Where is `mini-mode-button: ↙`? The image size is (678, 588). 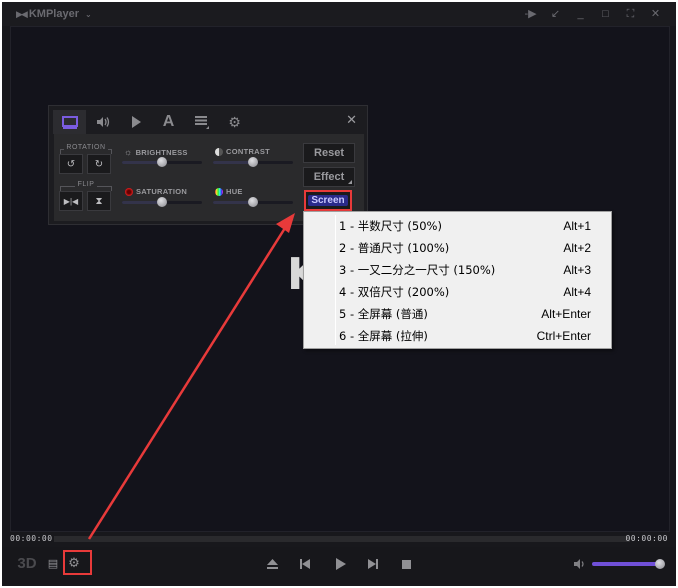 mini-mode-button: ↙ is located at coordinates (555, 14).